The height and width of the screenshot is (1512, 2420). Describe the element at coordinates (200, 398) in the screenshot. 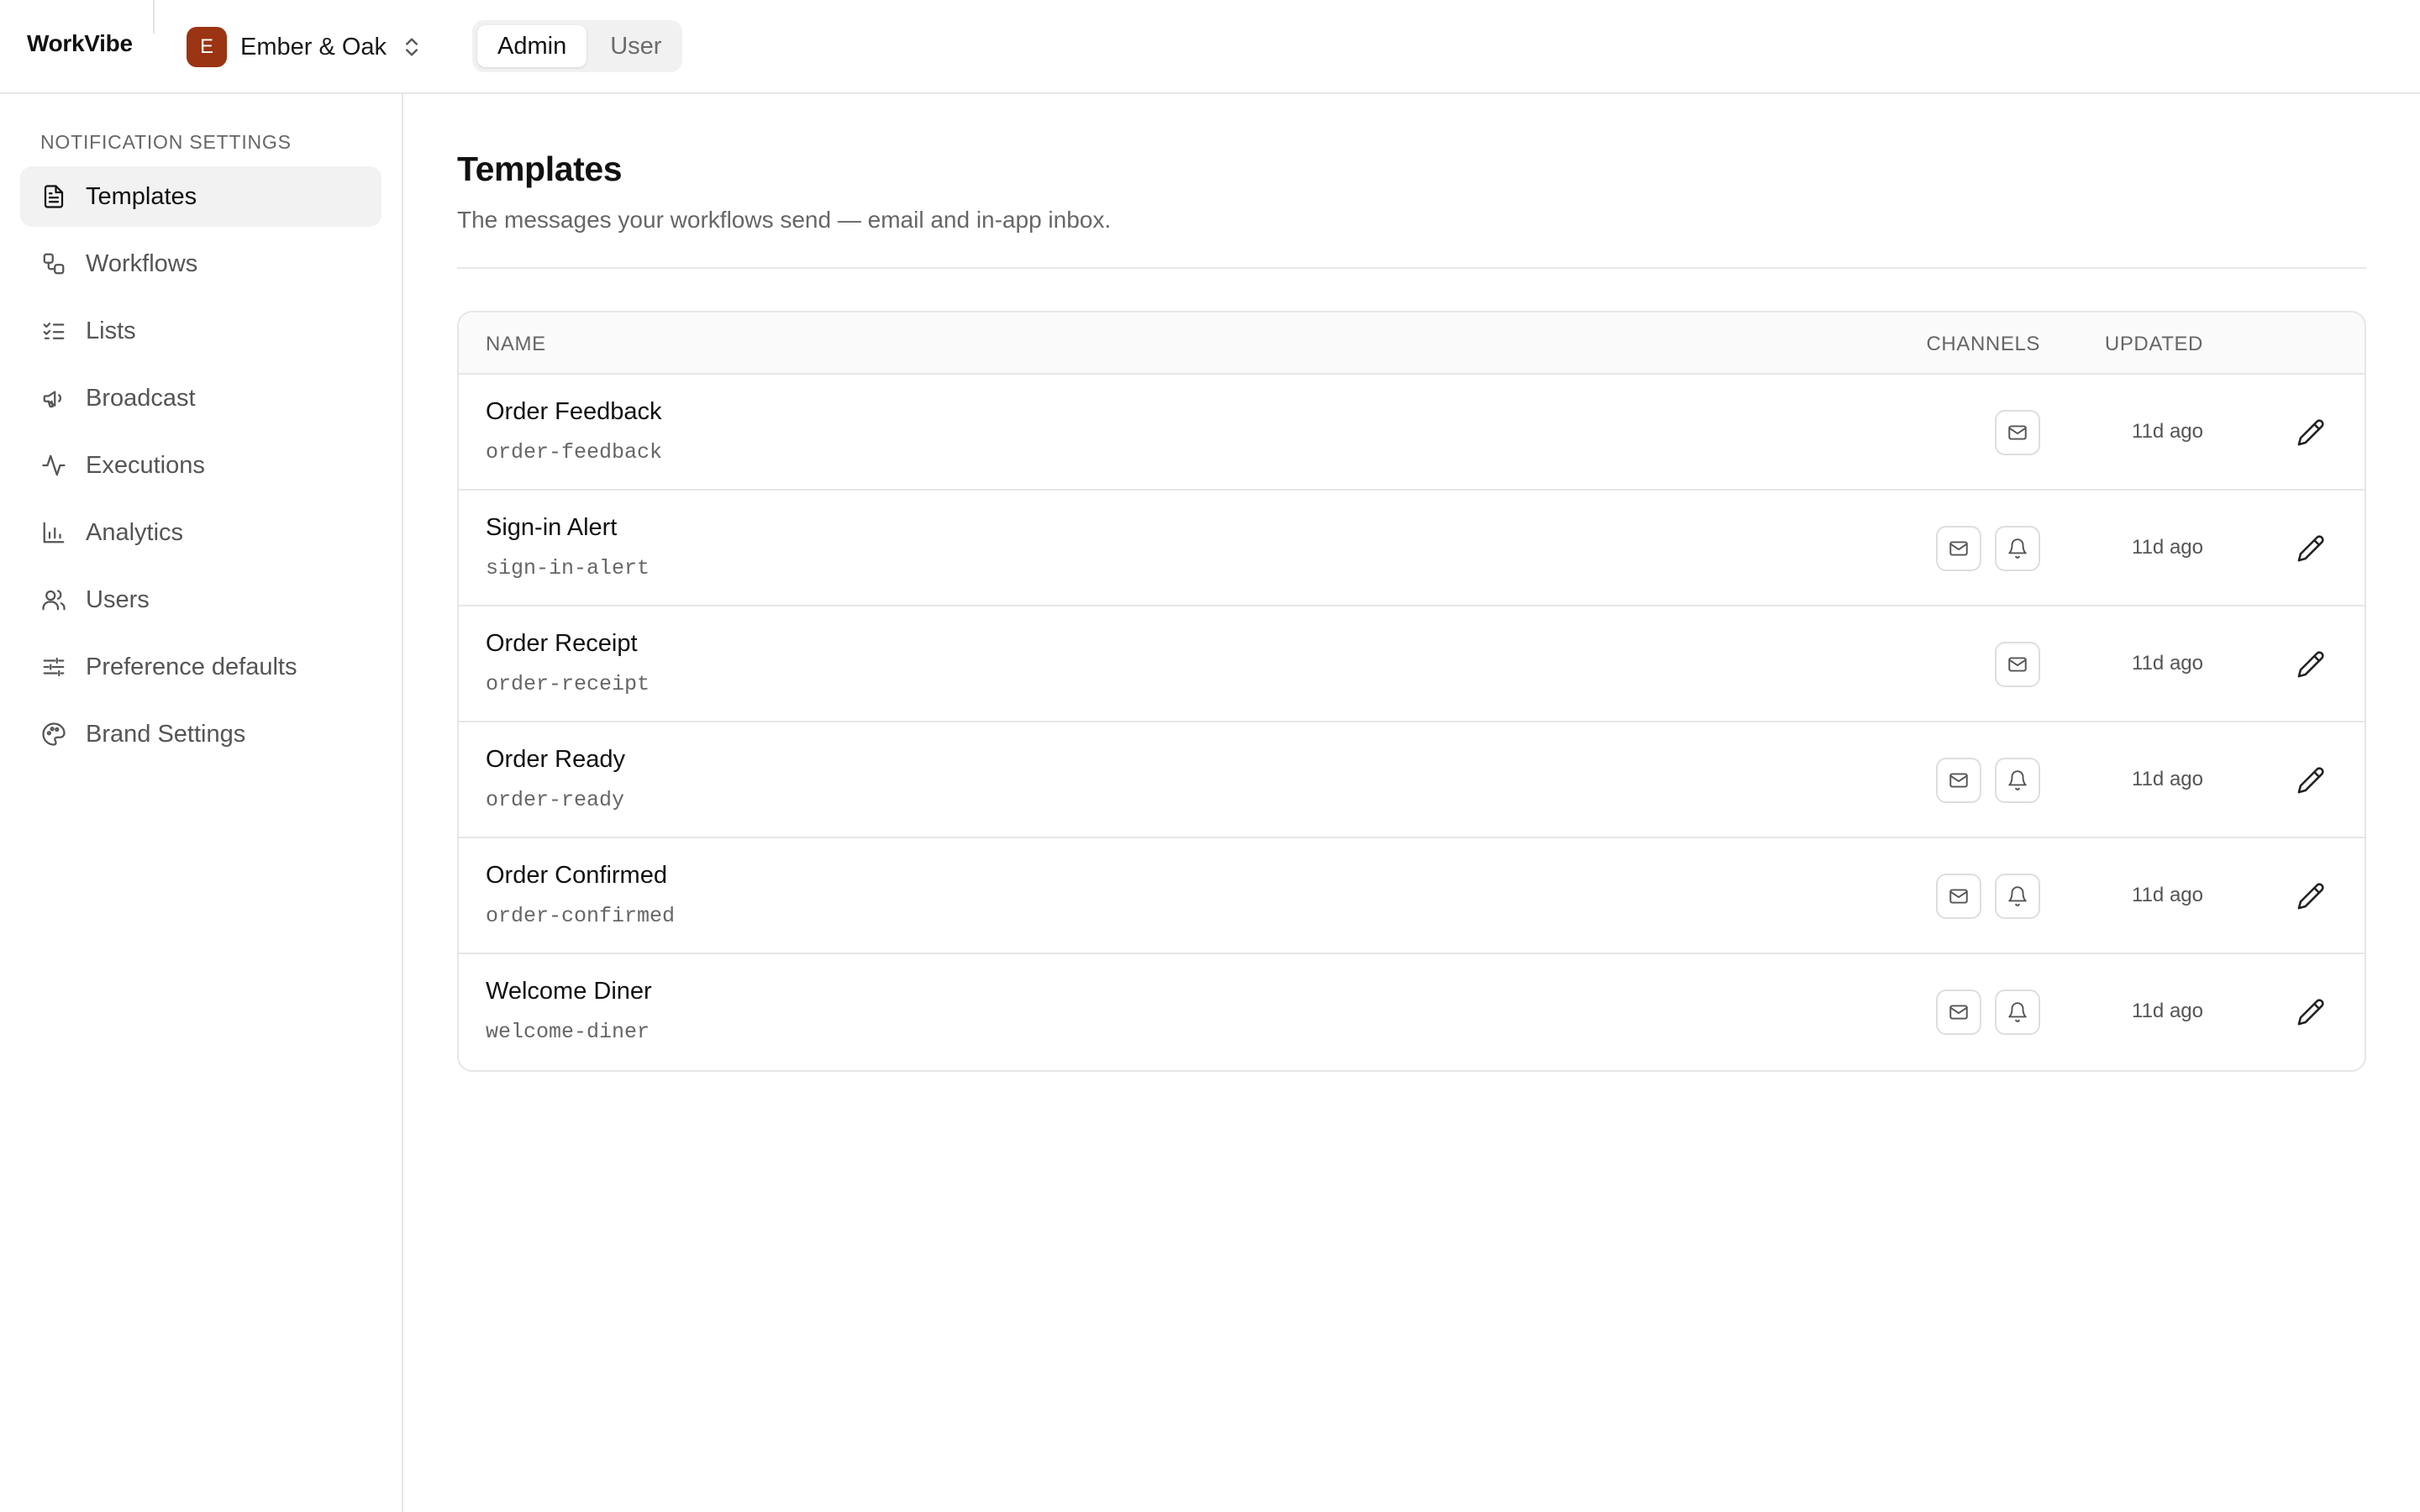

I see `sidebar-item-broadcast: Broadcast` at that location.